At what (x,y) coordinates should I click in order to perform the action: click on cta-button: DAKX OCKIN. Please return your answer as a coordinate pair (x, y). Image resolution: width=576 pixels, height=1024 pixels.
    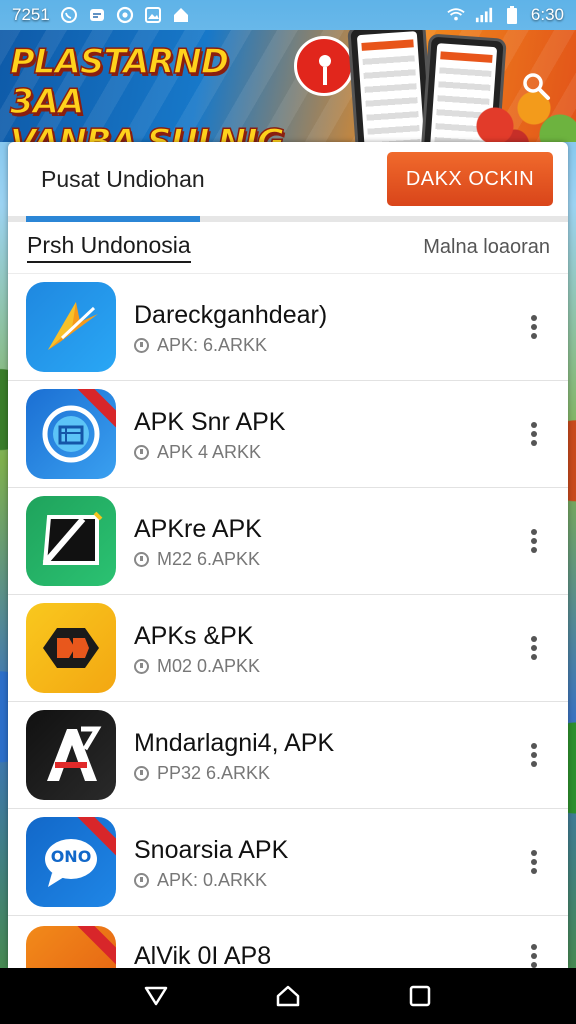
    Looking at the image, I should click on (470, 179).